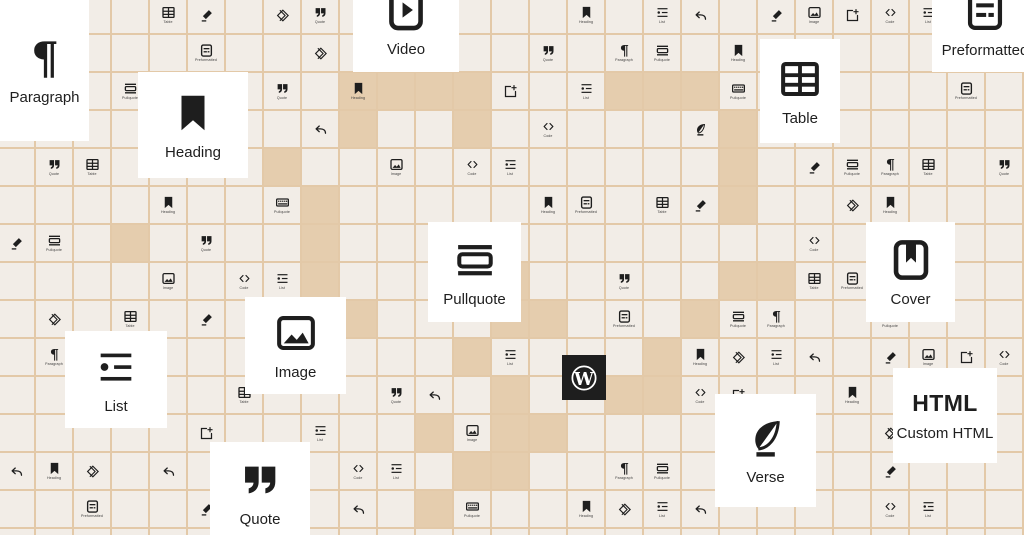 The width and height of the screenshot is (1024, 535). Describe the element at coordinates (852, 16) in the screenshot. I see `block-cell-add-frame` at that location.